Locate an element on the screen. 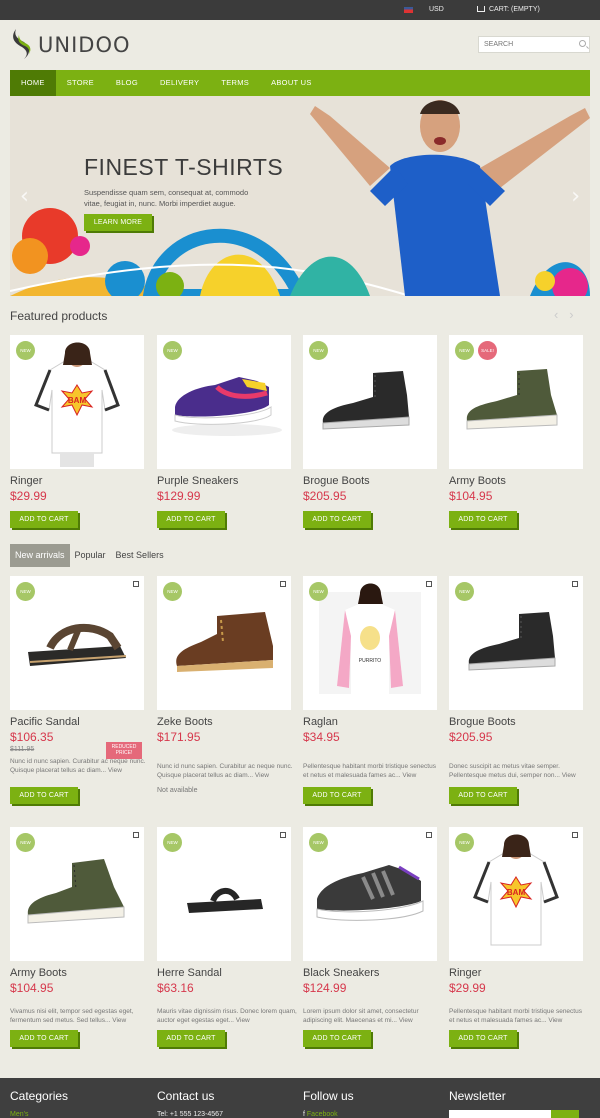 Image resolution: width=600 pixels, height=1118 pixels. newsletter-submit-button is located at coordinates (565, 1114).